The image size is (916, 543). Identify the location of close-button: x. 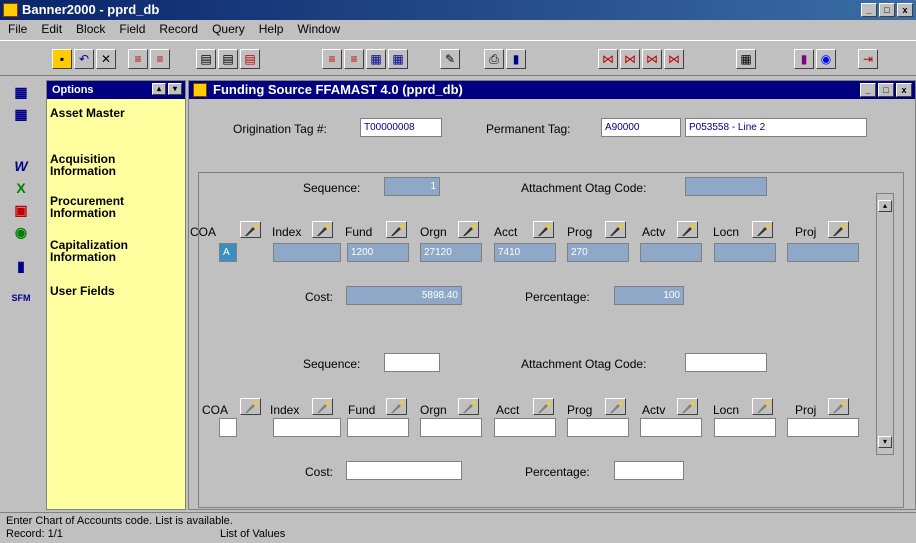
(905, 10).